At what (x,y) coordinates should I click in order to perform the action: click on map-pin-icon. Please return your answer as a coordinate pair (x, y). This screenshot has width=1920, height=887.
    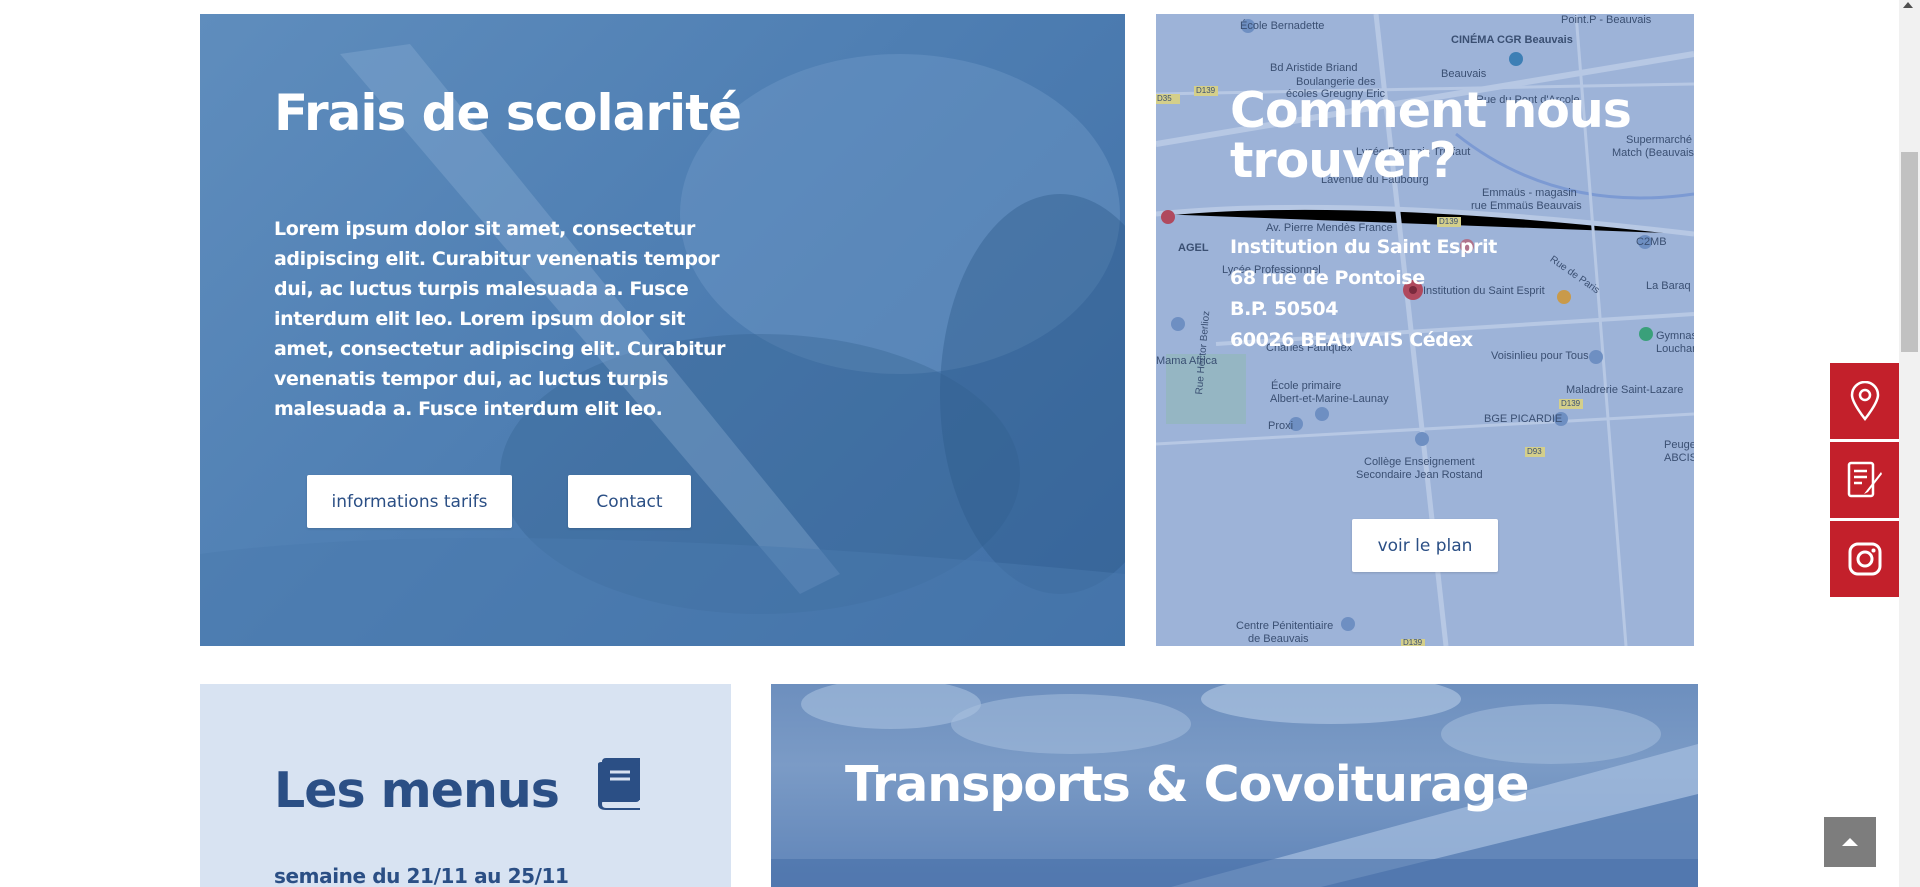
    Looking at the image, I should click on (1865, 401).